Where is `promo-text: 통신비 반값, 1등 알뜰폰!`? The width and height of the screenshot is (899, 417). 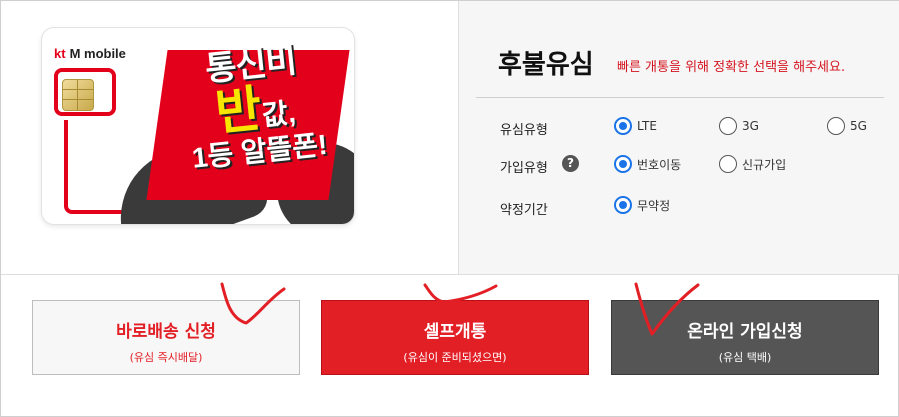 promo-text: 통신비 반값, 1등 알뜰폰! is located at coordinates (259, 107).